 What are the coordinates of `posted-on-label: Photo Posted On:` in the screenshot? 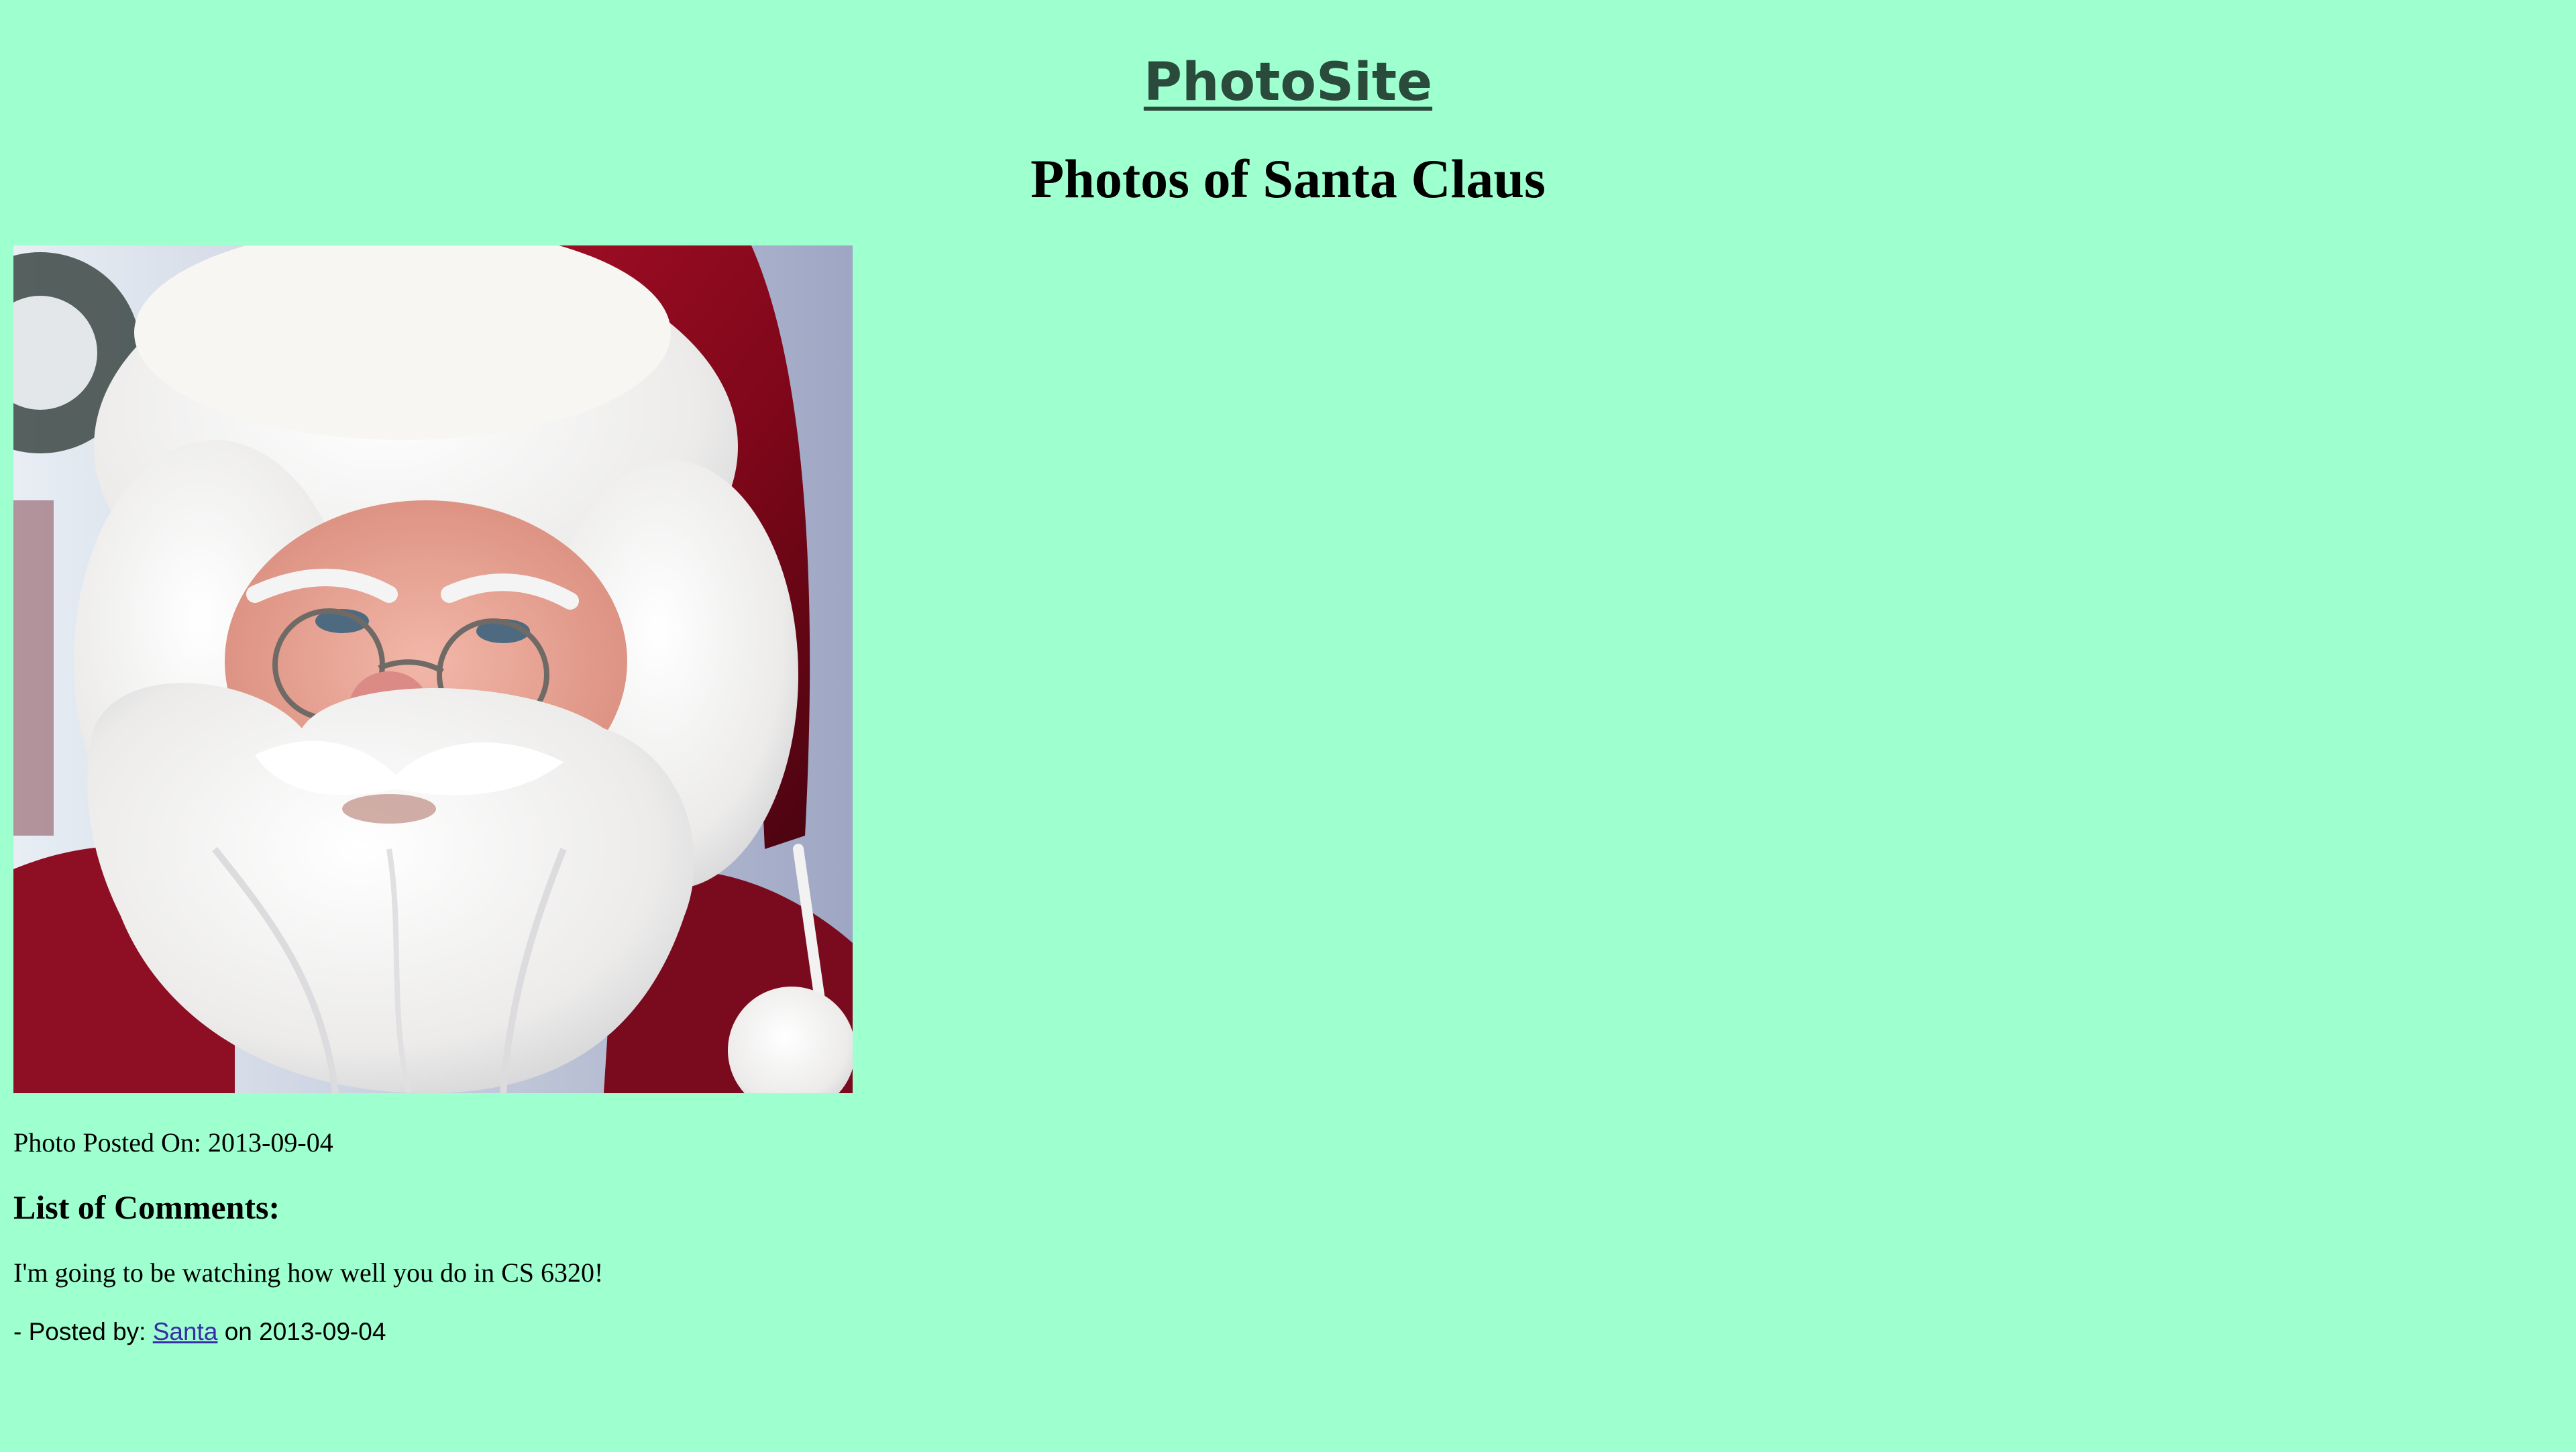 It's located at (107, 1142).